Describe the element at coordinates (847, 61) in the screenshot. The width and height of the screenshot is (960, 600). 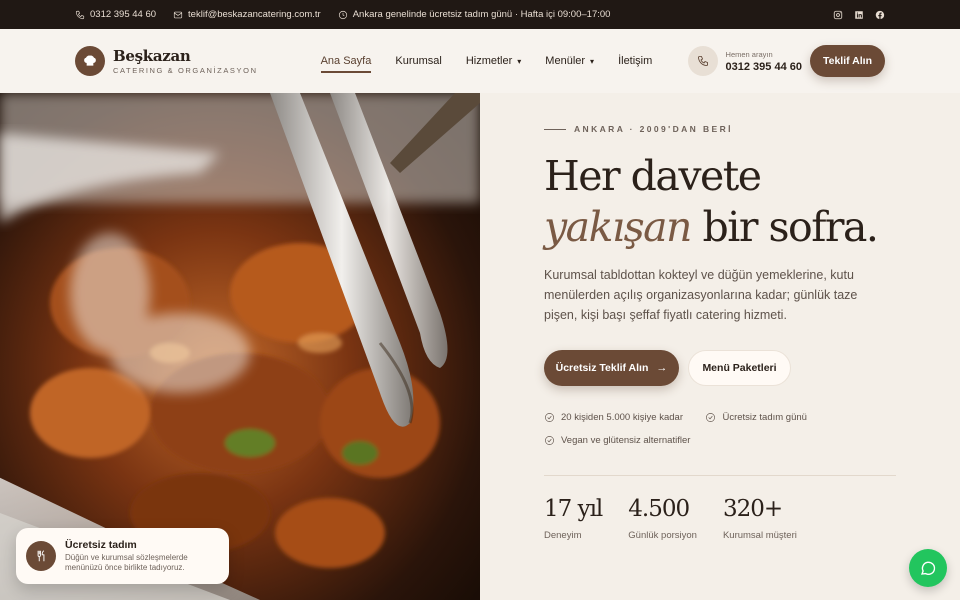
I see `quote-button: Teklif Alın` at that location.